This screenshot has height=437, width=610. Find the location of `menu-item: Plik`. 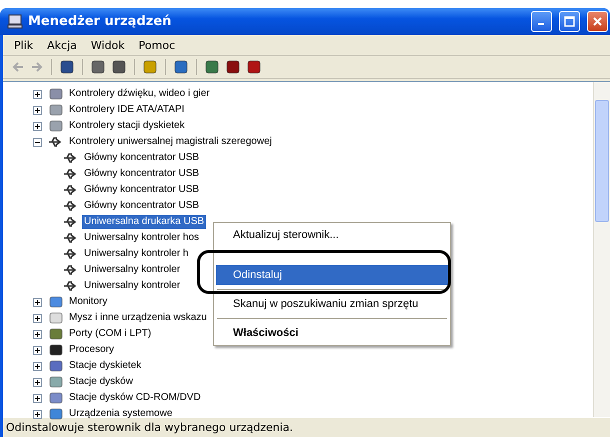

menu-item: Plik is located at coordinates (23, 45).